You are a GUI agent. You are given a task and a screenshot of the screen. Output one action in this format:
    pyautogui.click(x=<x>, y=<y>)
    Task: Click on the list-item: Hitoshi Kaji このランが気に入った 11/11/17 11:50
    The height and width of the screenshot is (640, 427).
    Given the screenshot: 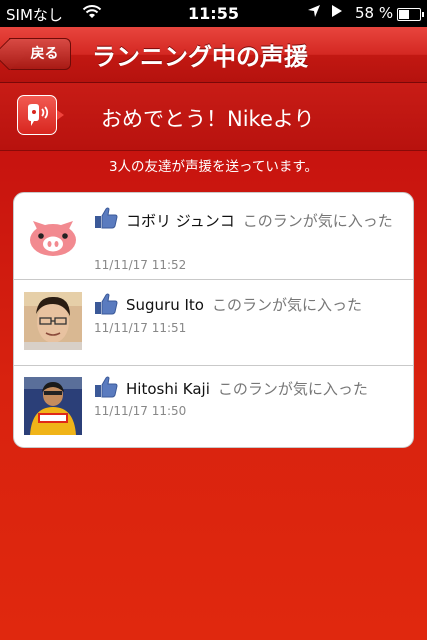 What is the action you would take?
    pyautogui.click(x=213, y=406)
    